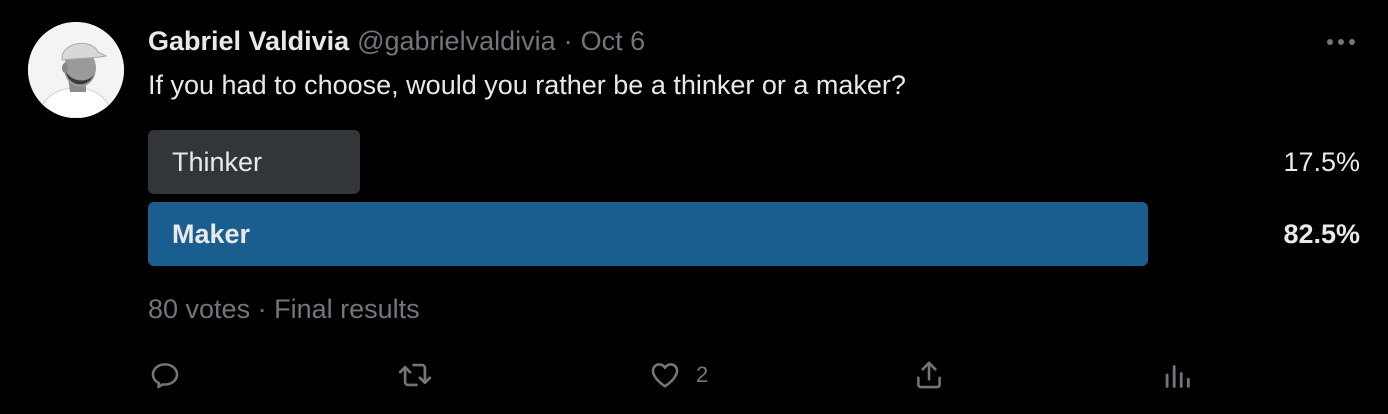 The height and width of the screenshot is (414, 1388). Describe the element at coordinates (702, 374) in the screenshot. I see `like-count: 2` at that location.